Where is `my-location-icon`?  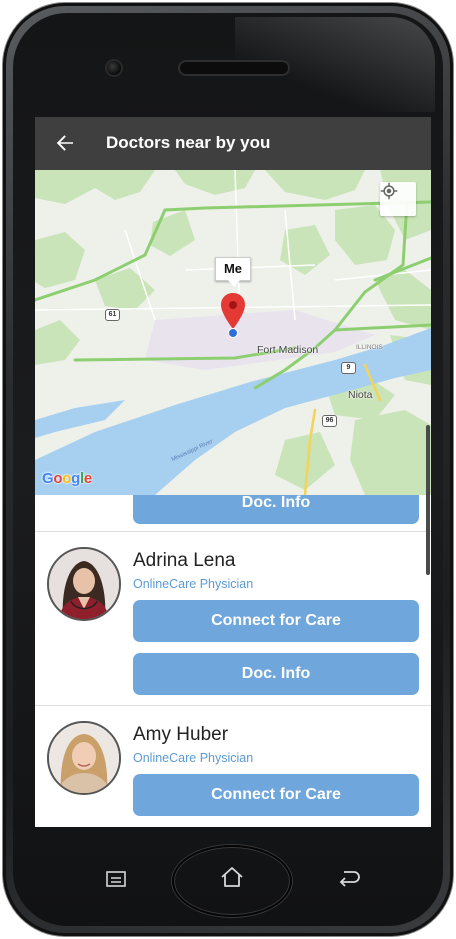 my-location-icon is located at coordinates (398, 199).